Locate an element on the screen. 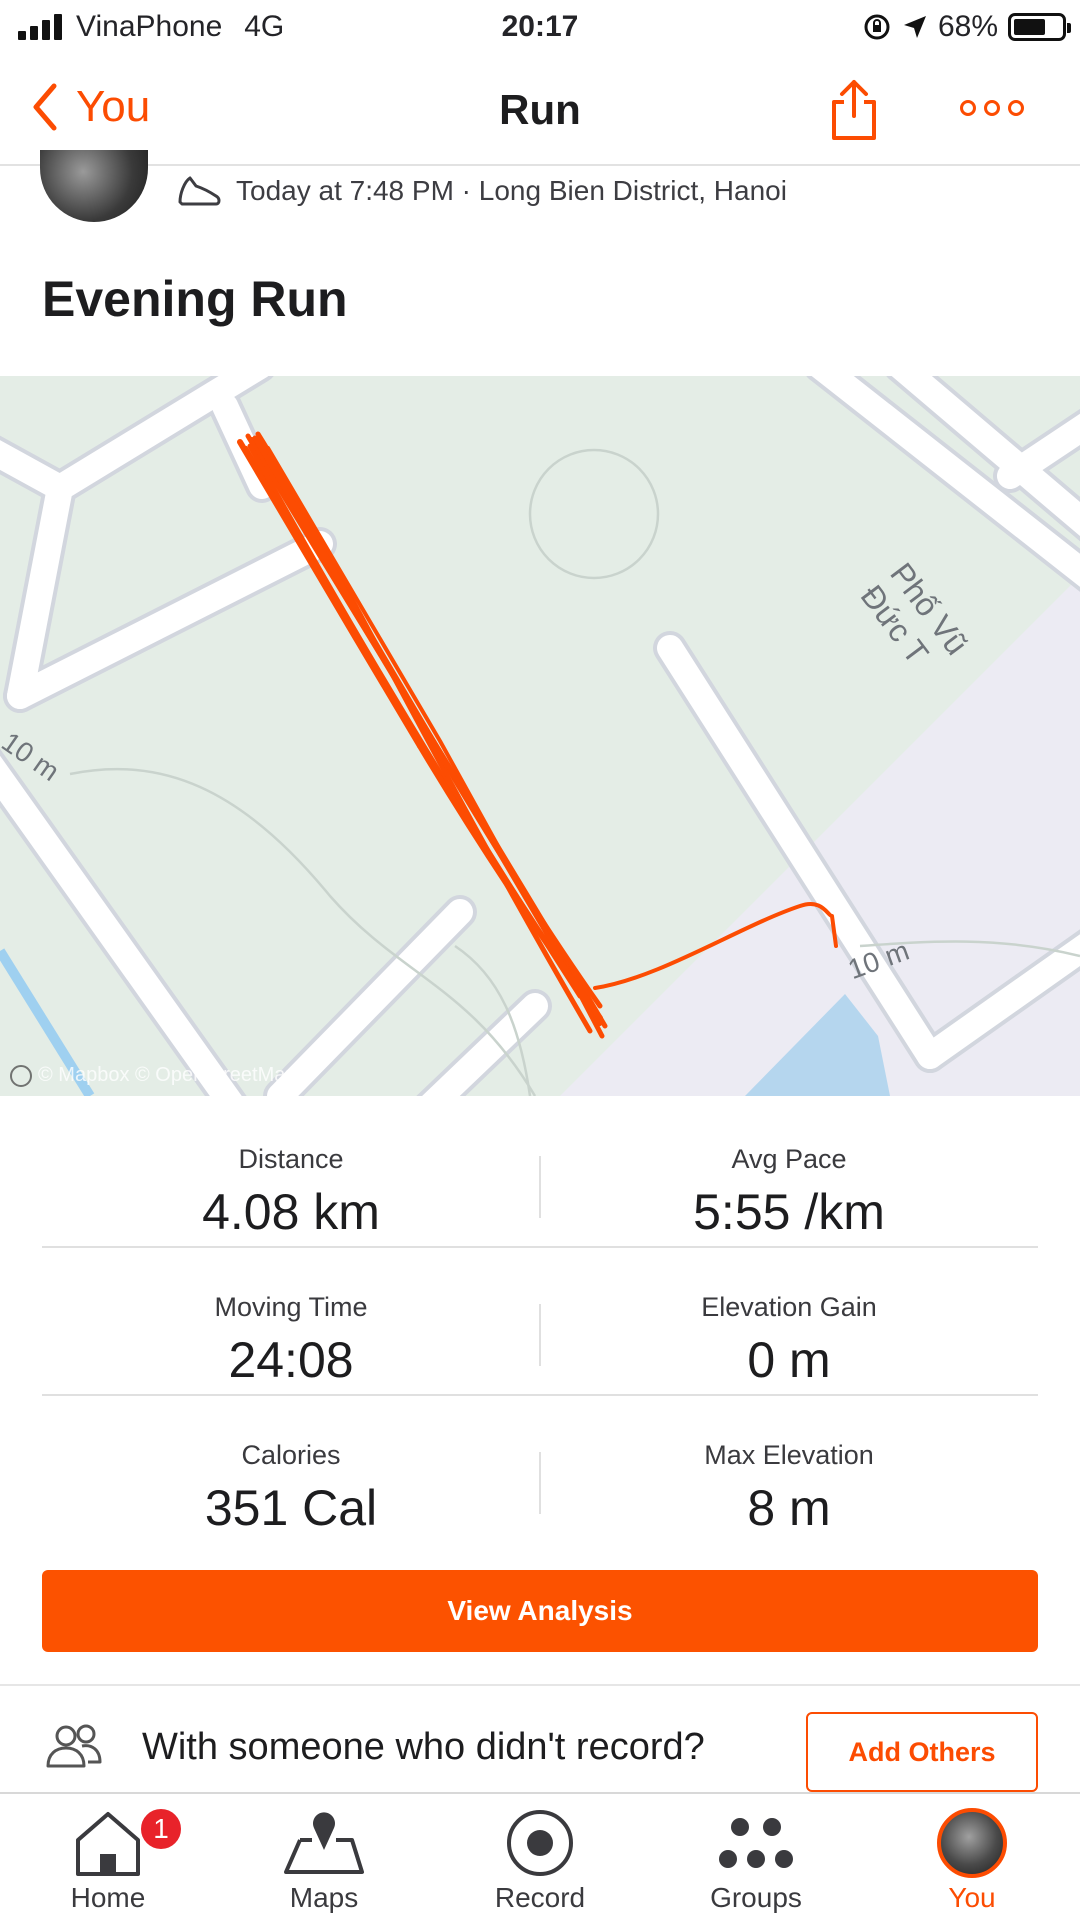 The height and width of the screenshot is (1920, 1080). nav-bar: You Run is located at coordinates (540, 111).